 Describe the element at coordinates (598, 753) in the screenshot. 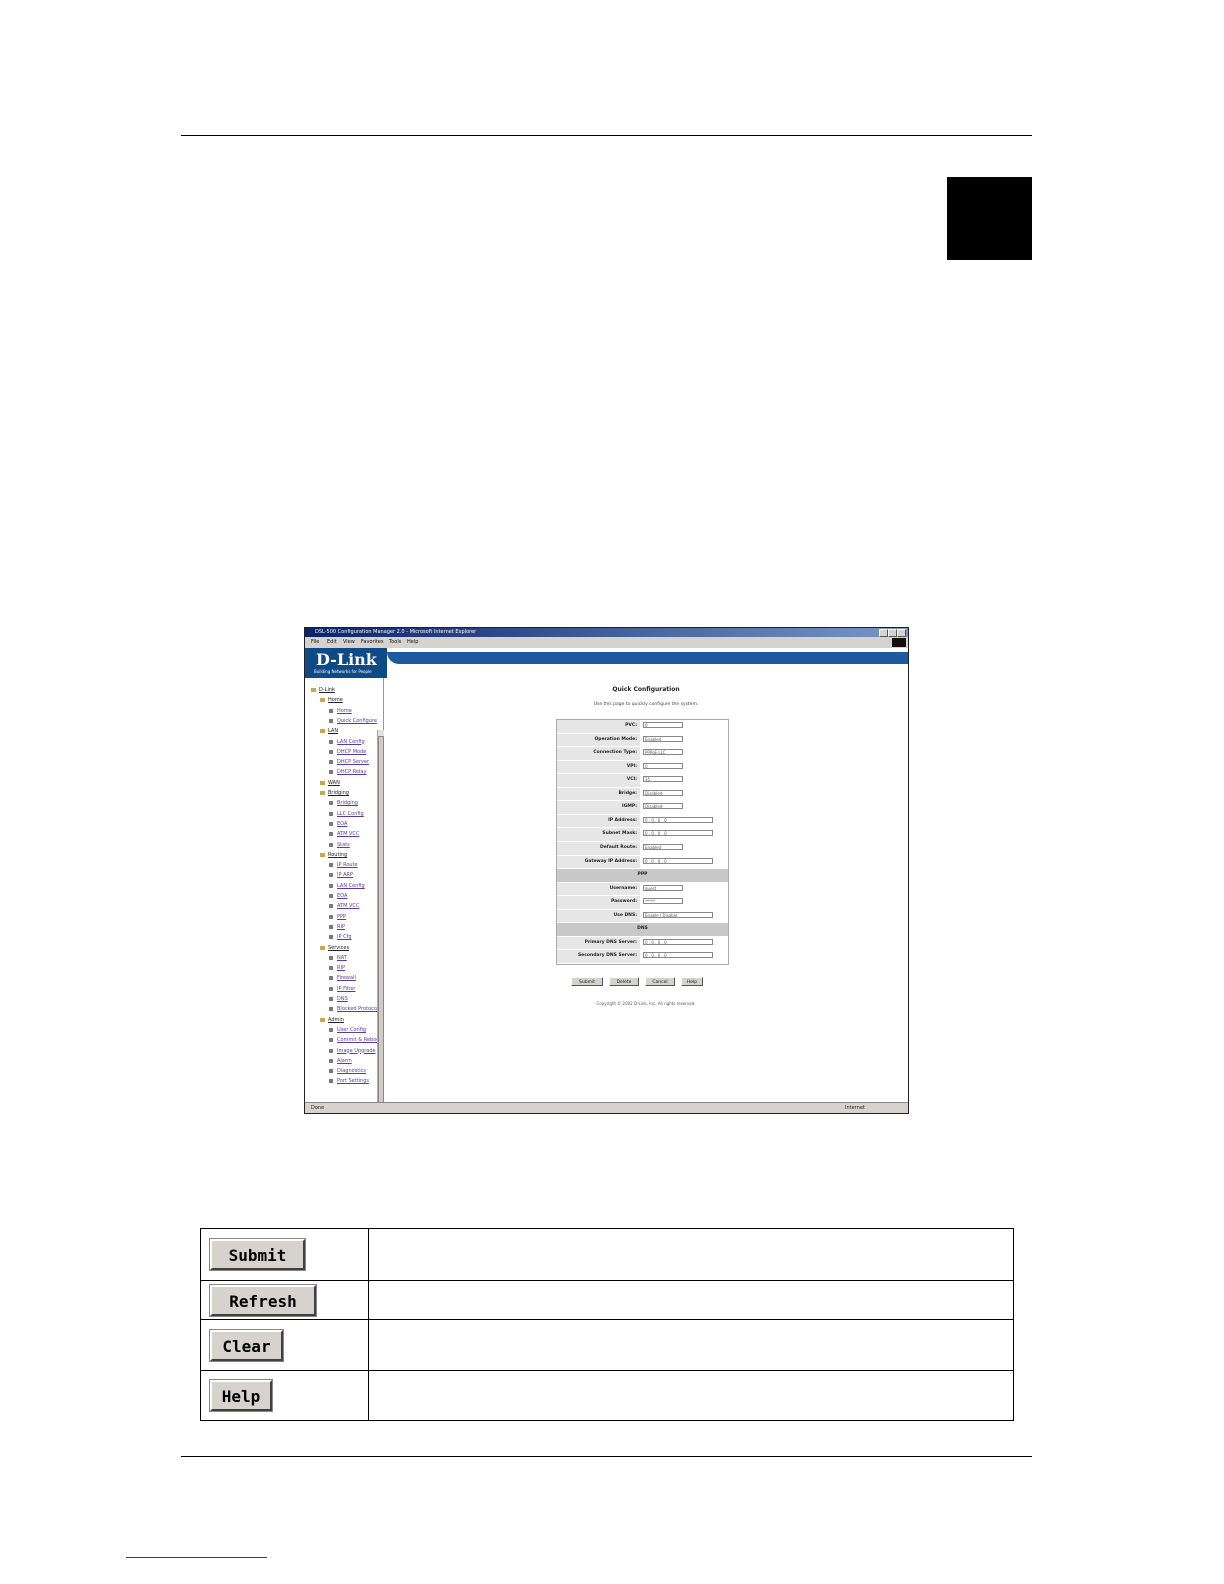

I see `form-label: Connection Type:` at that location.